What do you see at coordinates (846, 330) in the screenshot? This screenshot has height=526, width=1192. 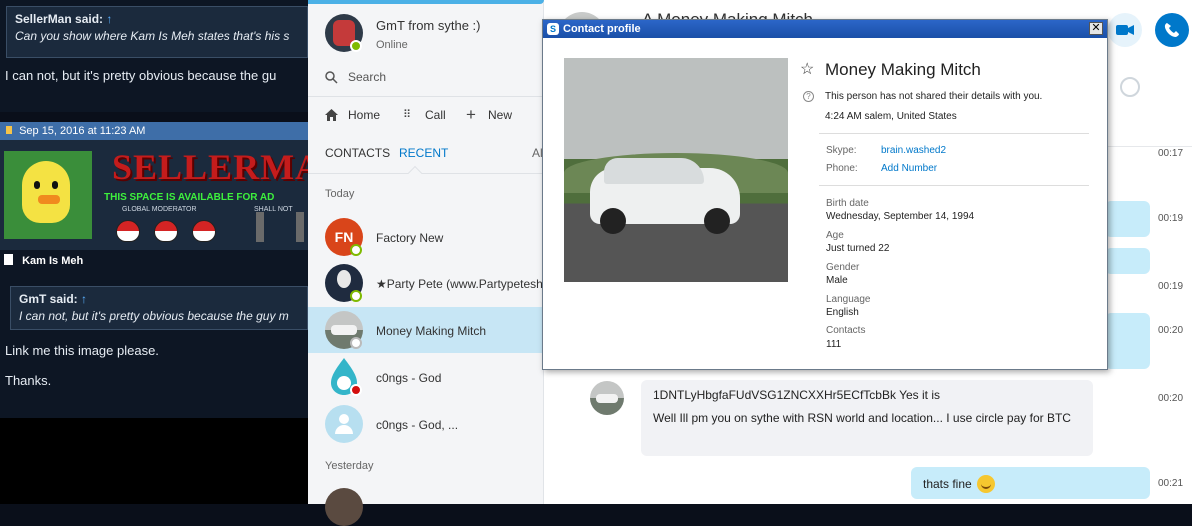 I see `contacts-label: Contacts` at bounding box center [846, 330].